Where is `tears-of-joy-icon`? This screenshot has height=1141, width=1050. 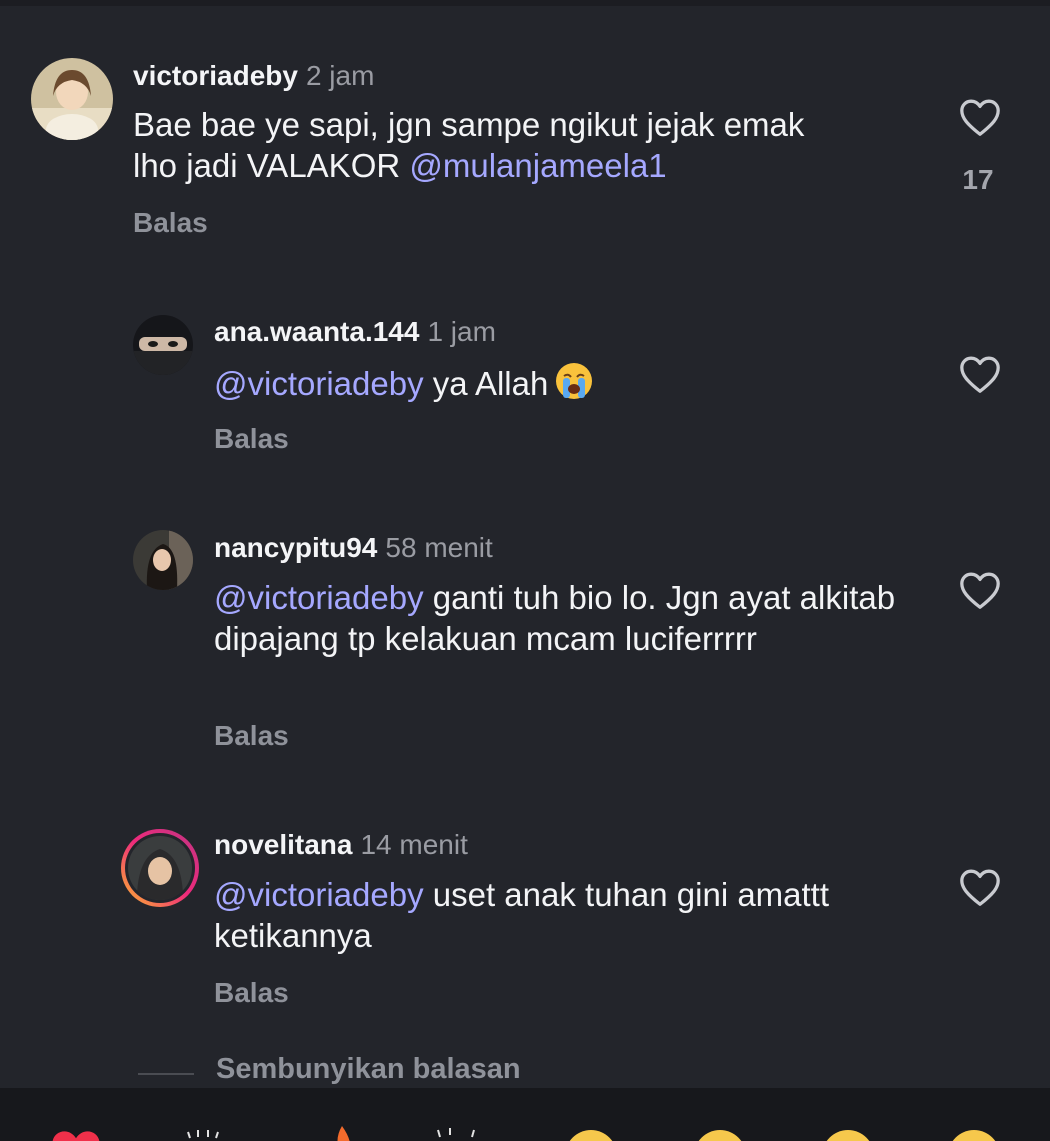
tears-of-joy-icon is located at coordinates (974, 1135).